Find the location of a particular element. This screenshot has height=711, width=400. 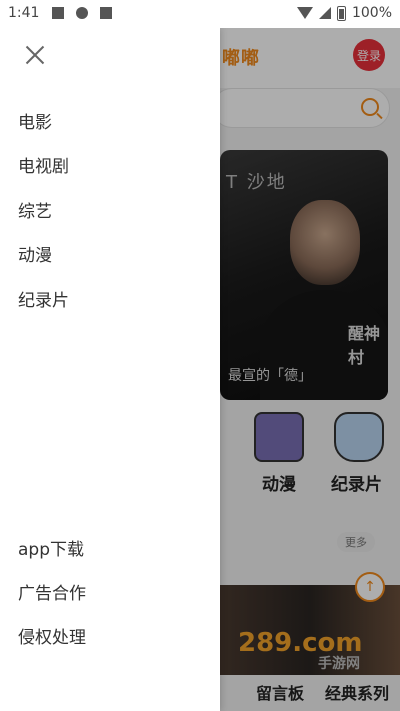

app-notification-icon is located at coordinates (106, 13).